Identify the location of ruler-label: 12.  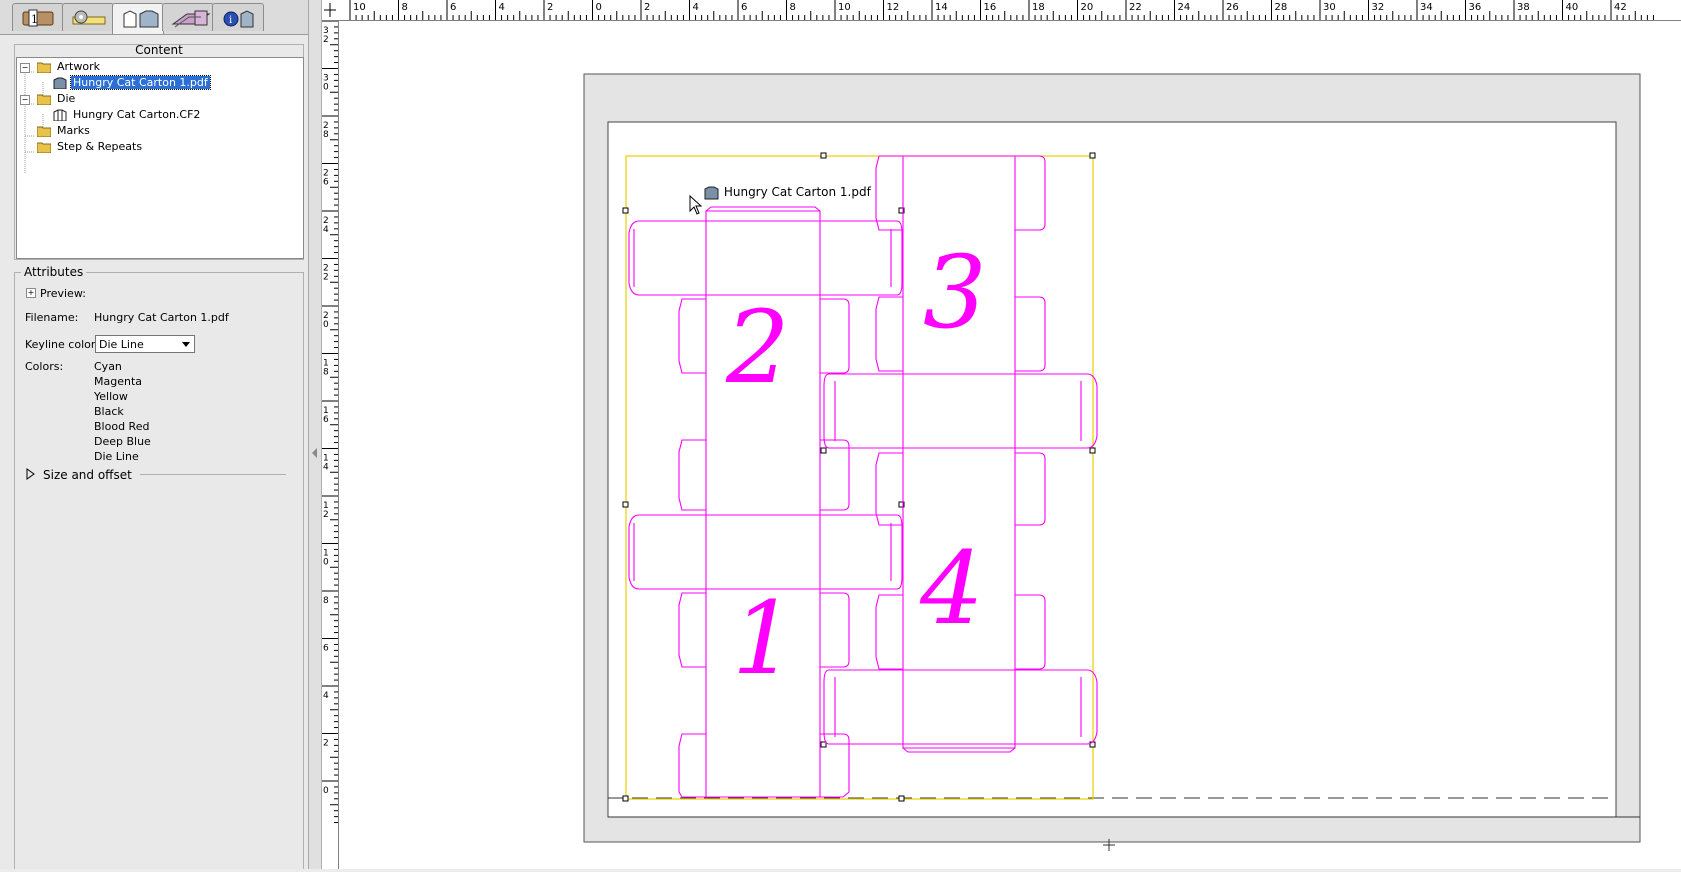
(893, 7).